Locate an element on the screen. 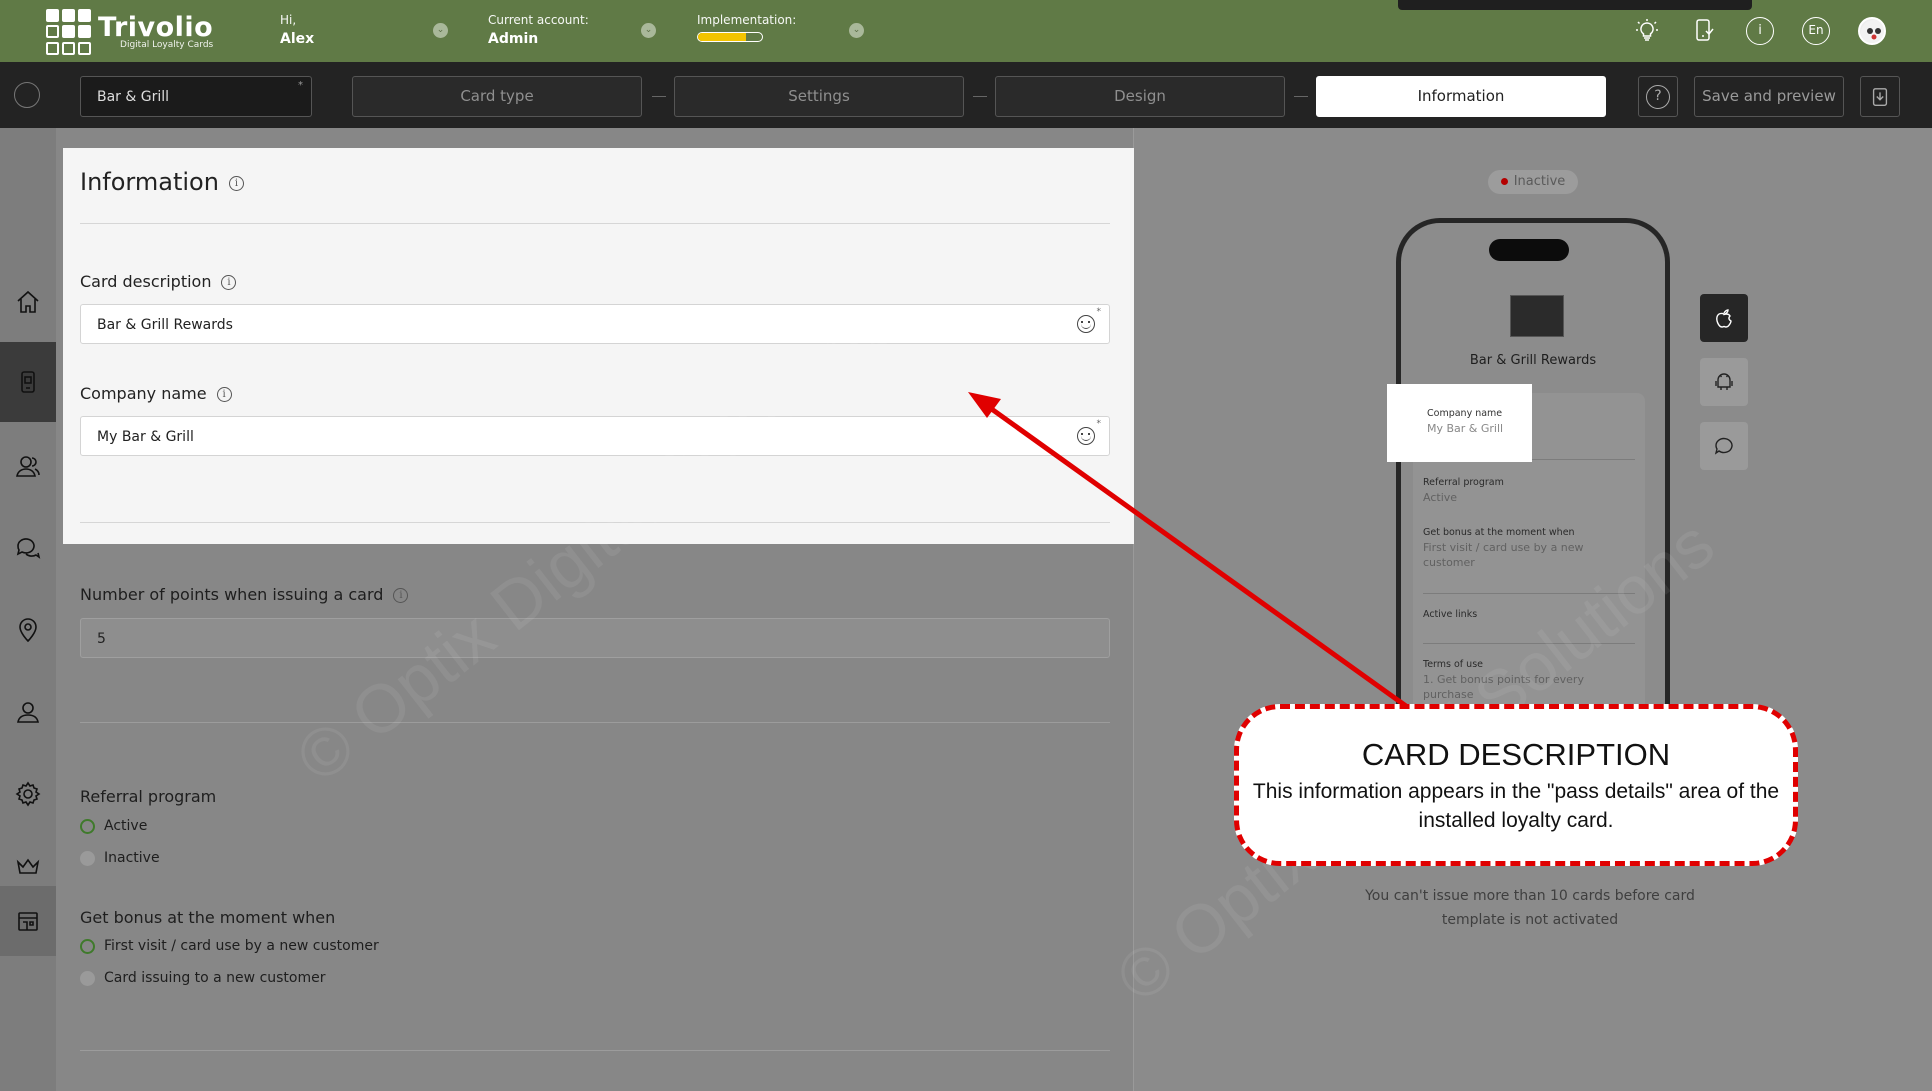  company-name-label: Company name i is located at coordinates (156, 393).